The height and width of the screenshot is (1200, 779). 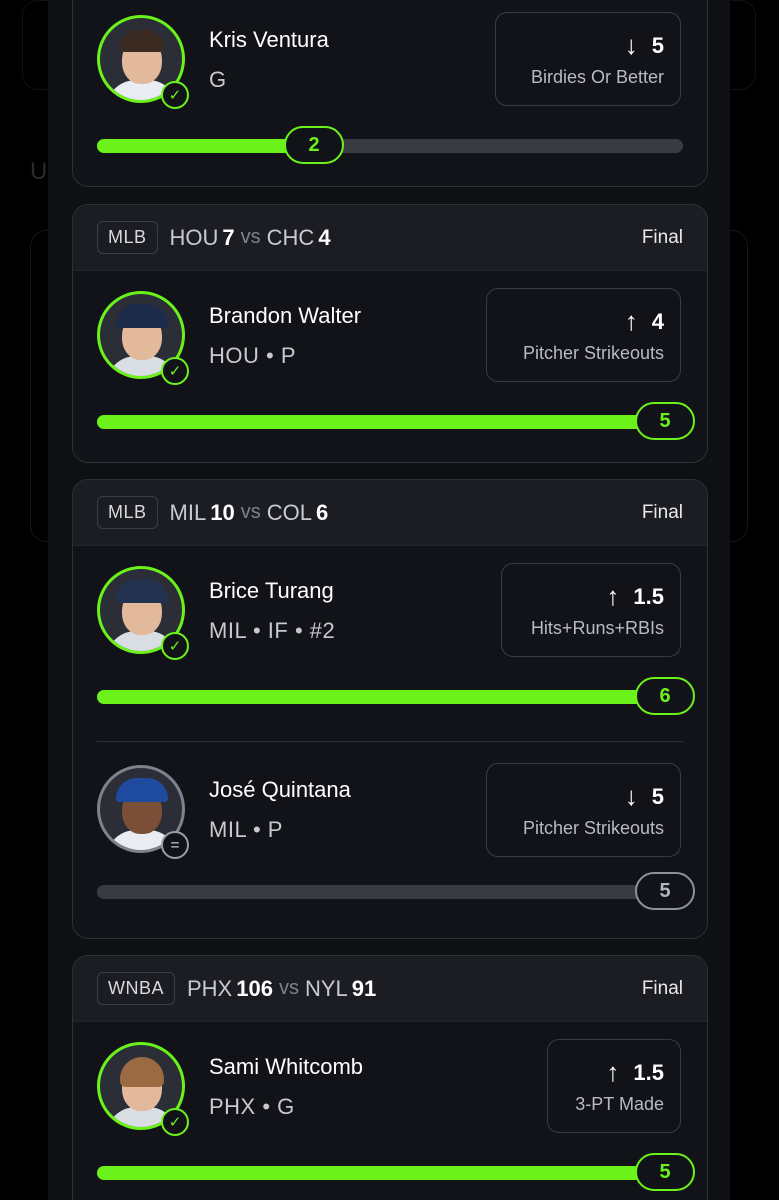 I want to click on away-score: 4, so click(x=324, y=237).